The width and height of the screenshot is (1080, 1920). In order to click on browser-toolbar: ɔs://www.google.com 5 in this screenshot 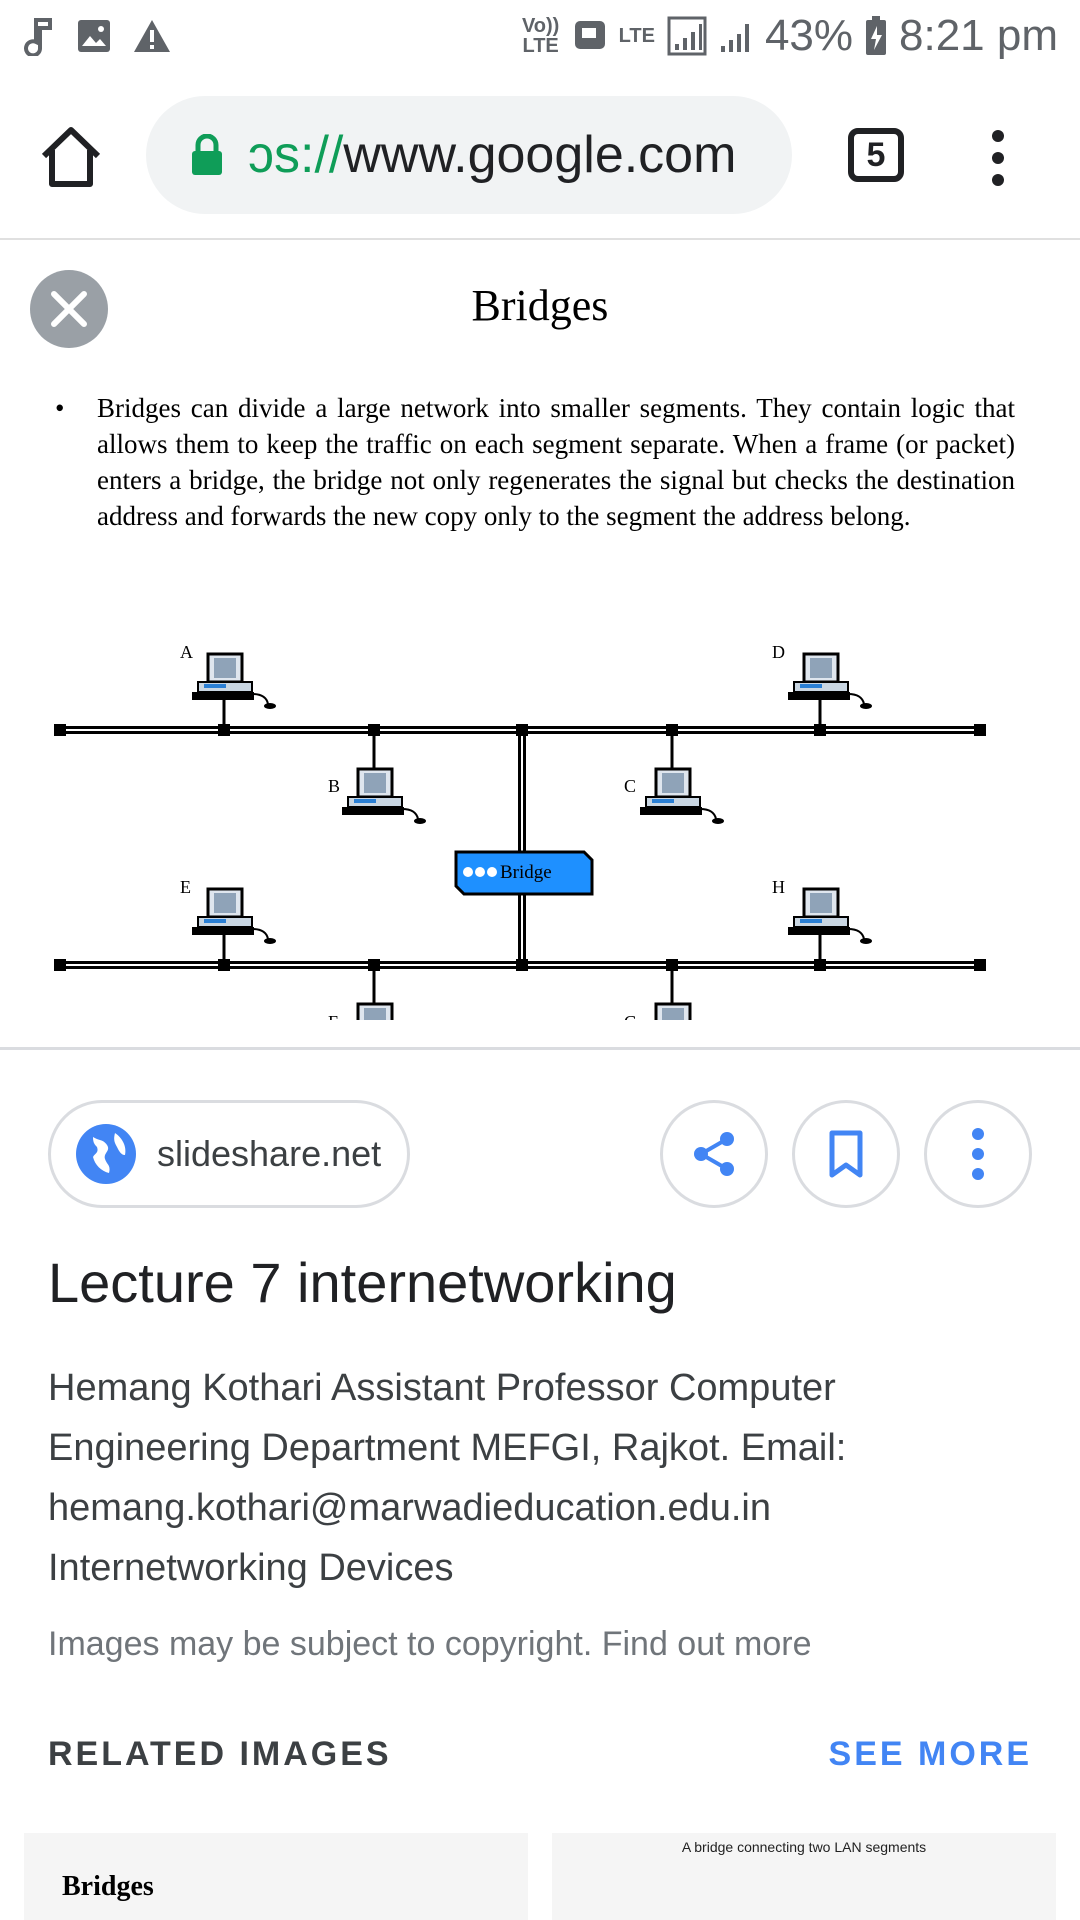, I will do `click(540, 156)`.